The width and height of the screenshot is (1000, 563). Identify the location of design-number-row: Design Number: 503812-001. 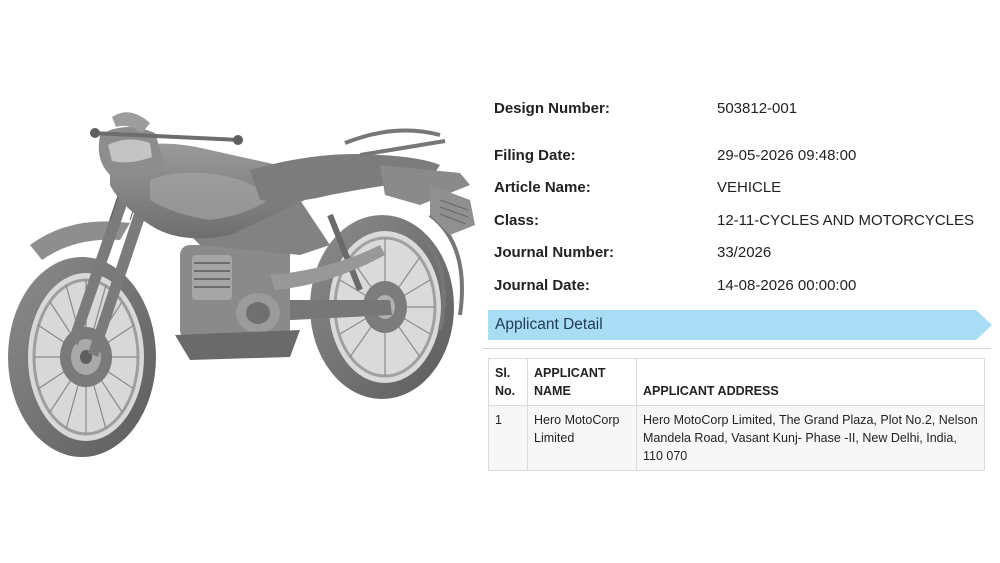
(744, 109).